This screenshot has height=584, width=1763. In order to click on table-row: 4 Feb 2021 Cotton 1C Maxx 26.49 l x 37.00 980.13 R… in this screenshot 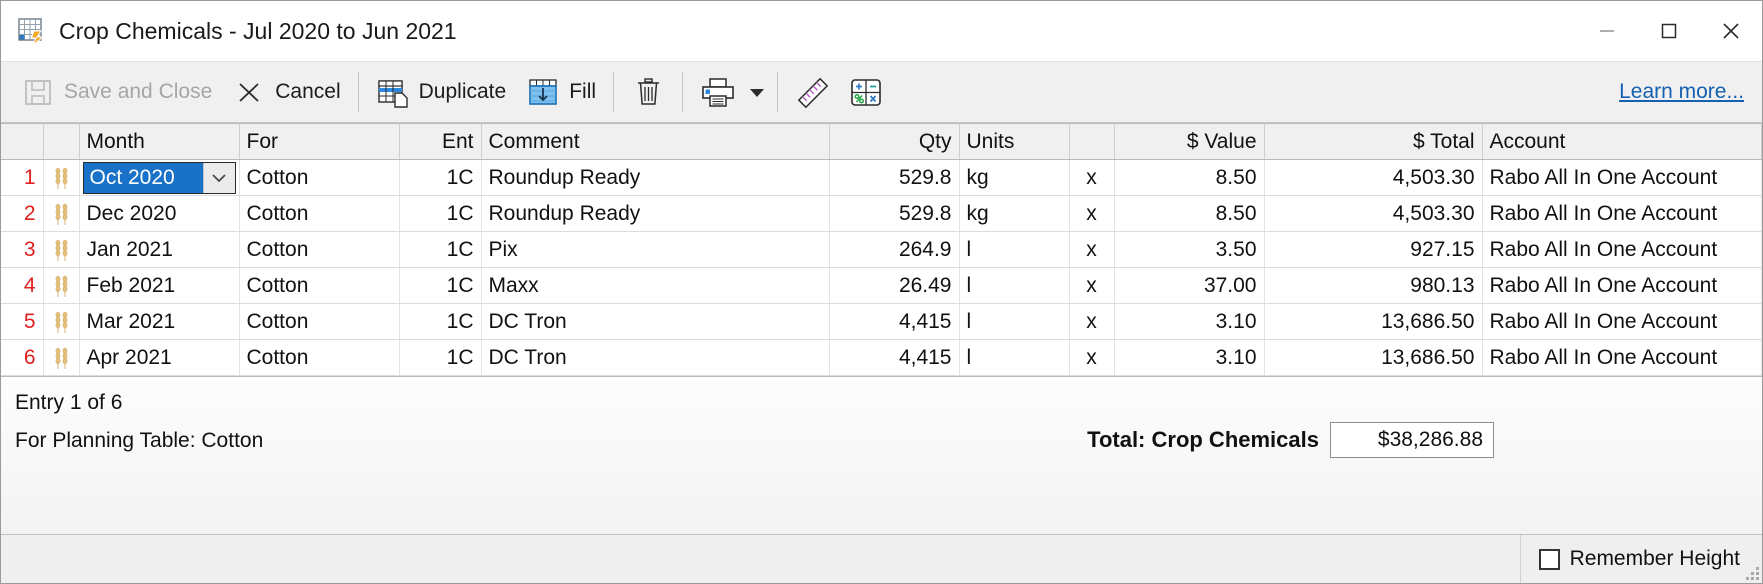, I will do `click(881, 285)`.